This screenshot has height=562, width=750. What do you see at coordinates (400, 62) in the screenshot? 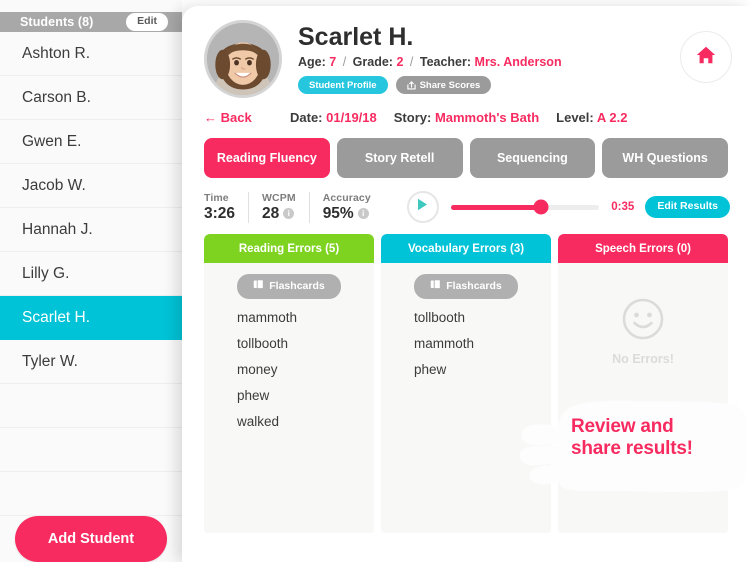
I see `grade-value: 2` at bounding box center [400, 62].